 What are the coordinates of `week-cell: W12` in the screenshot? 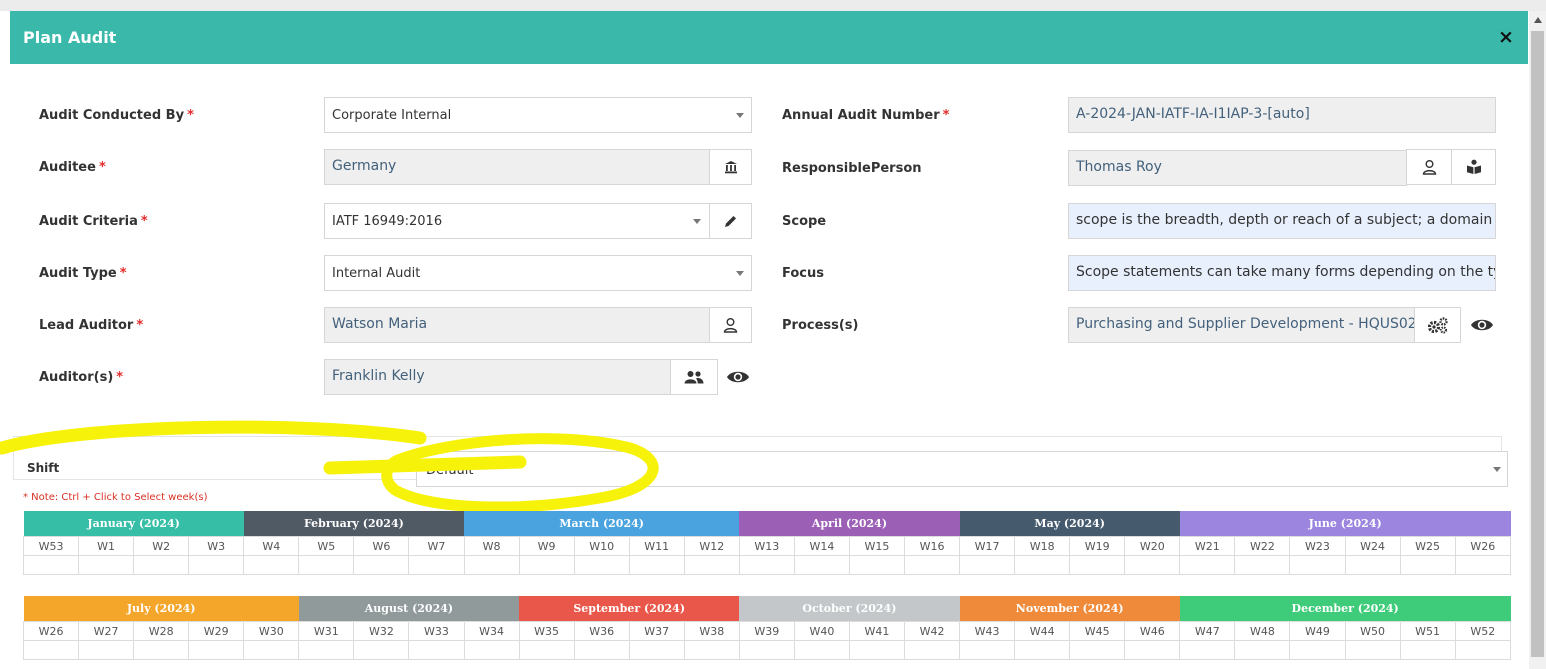 It's located at (711, 546).